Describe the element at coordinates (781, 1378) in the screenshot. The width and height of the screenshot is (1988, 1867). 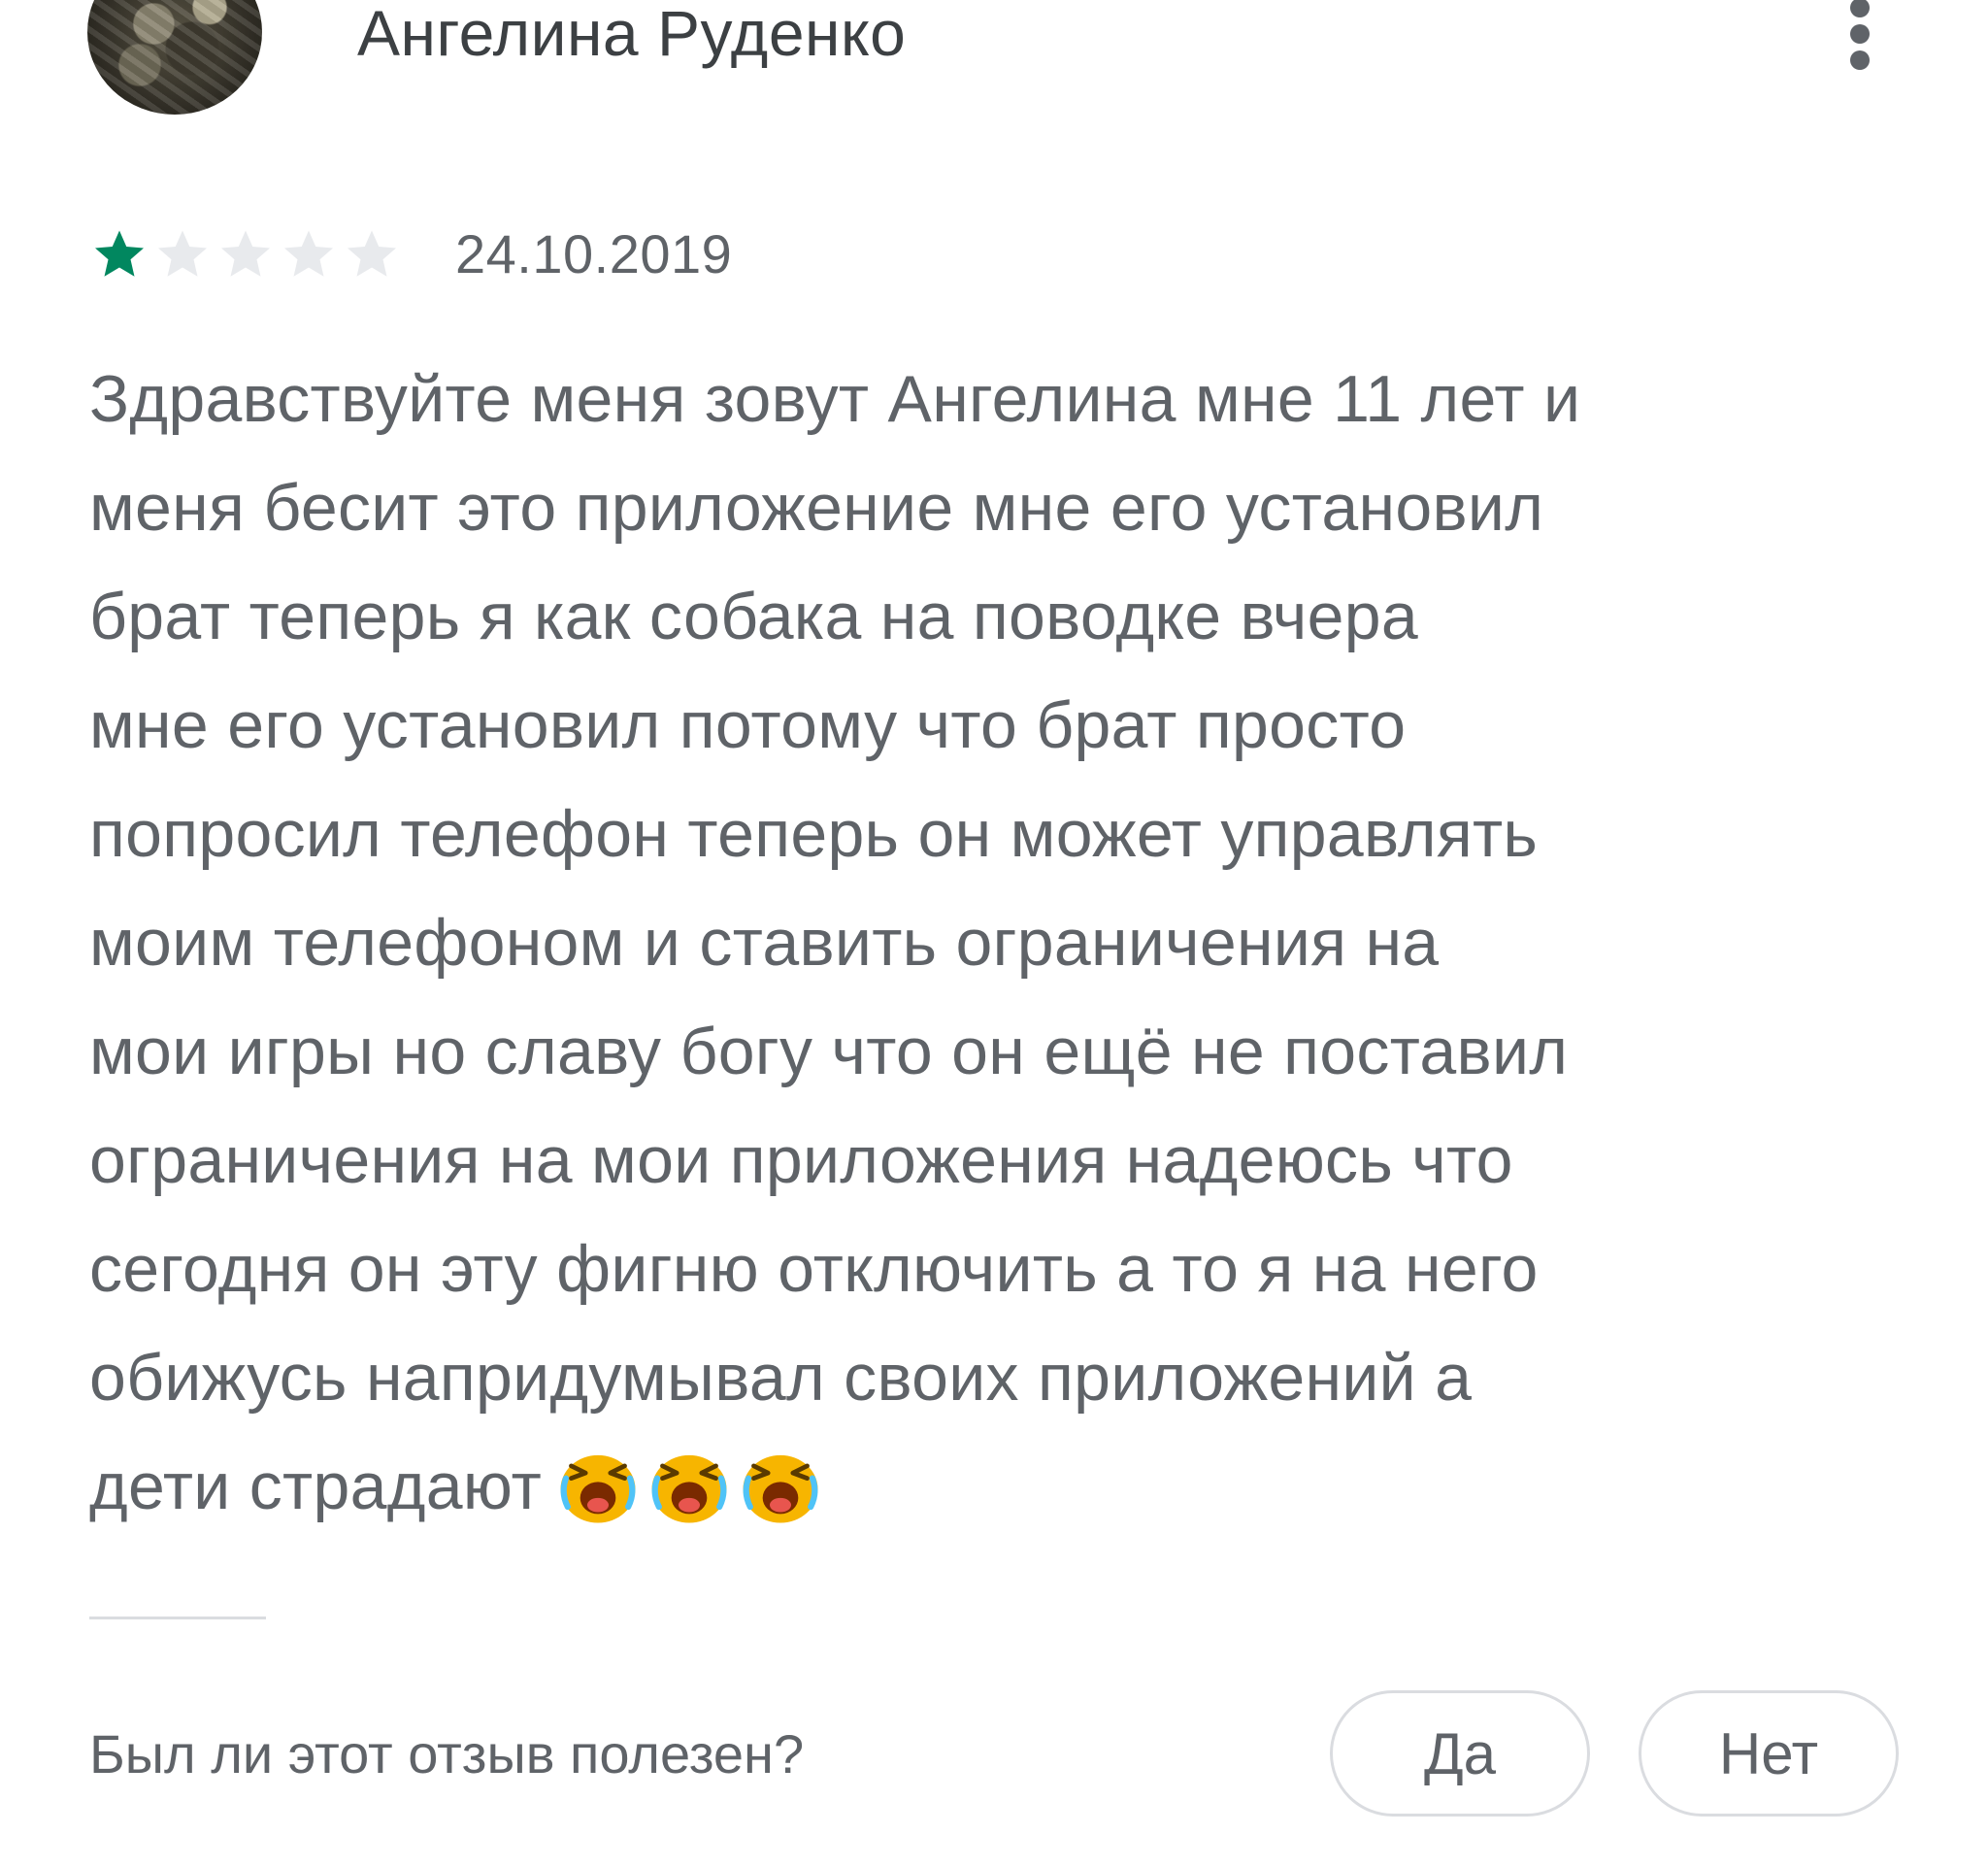
I see `review-line: обижусь напридумывал своих приложений а` at that location.